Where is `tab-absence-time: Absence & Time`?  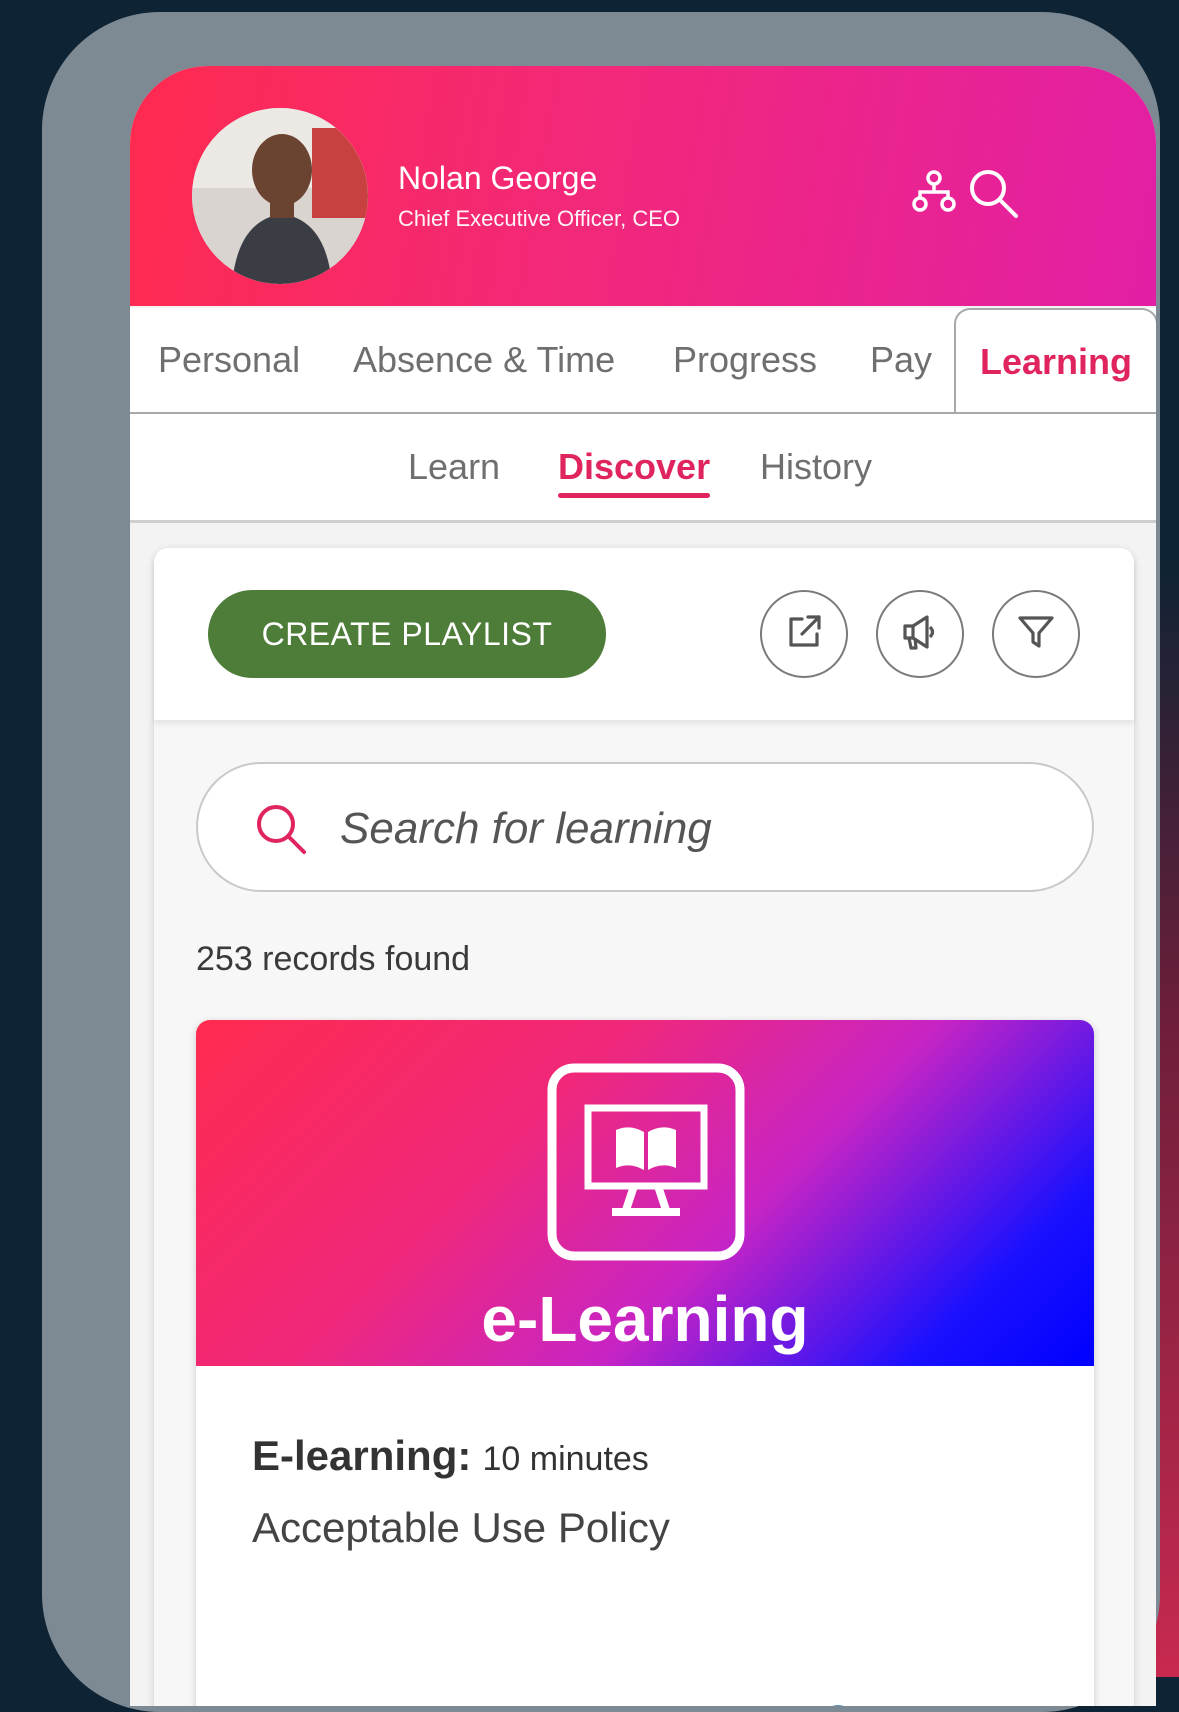 tab-absence-time: Absence & Time is located at coordinates (484, 360).